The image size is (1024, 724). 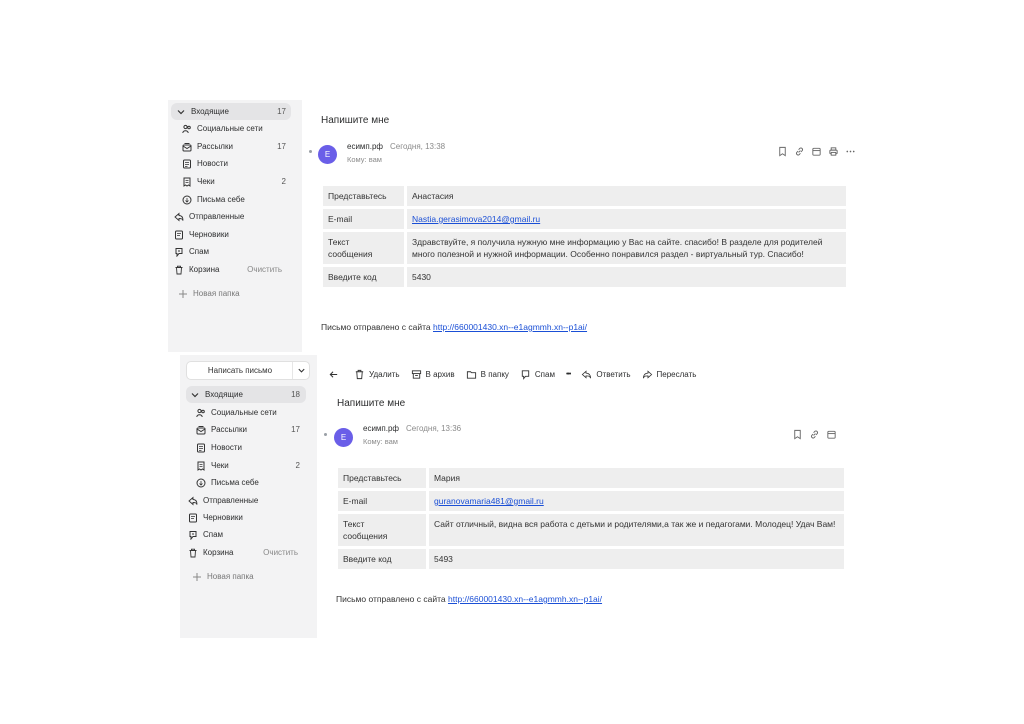 I want to click on move-to-folder-button: В папку, so click(x=487, y=374).